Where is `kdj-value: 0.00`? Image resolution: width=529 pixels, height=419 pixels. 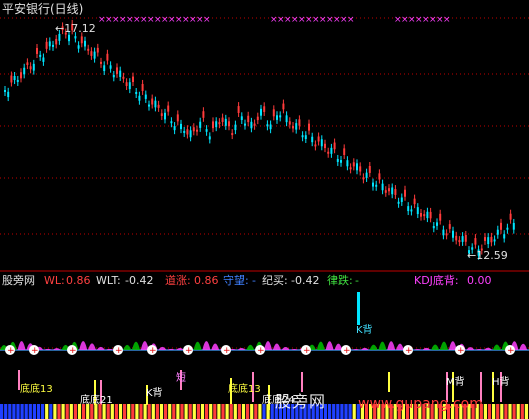 kdj-value: 0.00 is located at coordinates (479, 280).